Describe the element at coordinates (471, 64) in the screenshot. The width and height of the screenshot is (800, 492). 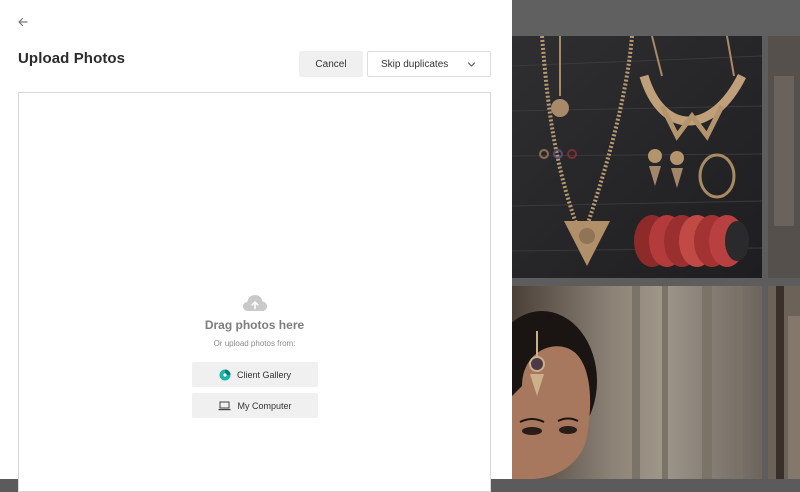
I see `chevron-down-icon` at that location.